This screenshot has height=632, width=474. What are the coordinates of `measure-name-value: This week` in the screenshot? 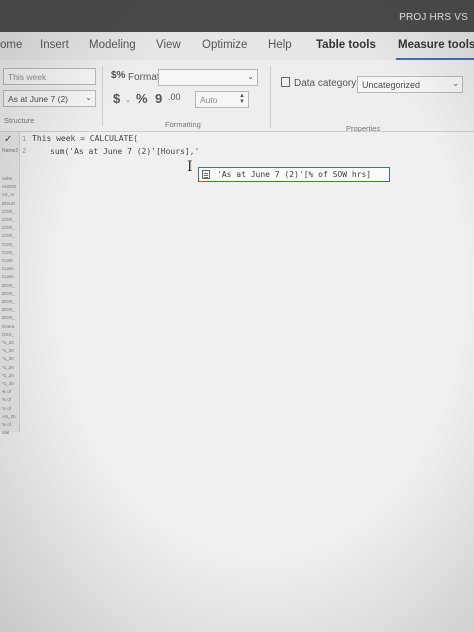 It's located at (27, 77).